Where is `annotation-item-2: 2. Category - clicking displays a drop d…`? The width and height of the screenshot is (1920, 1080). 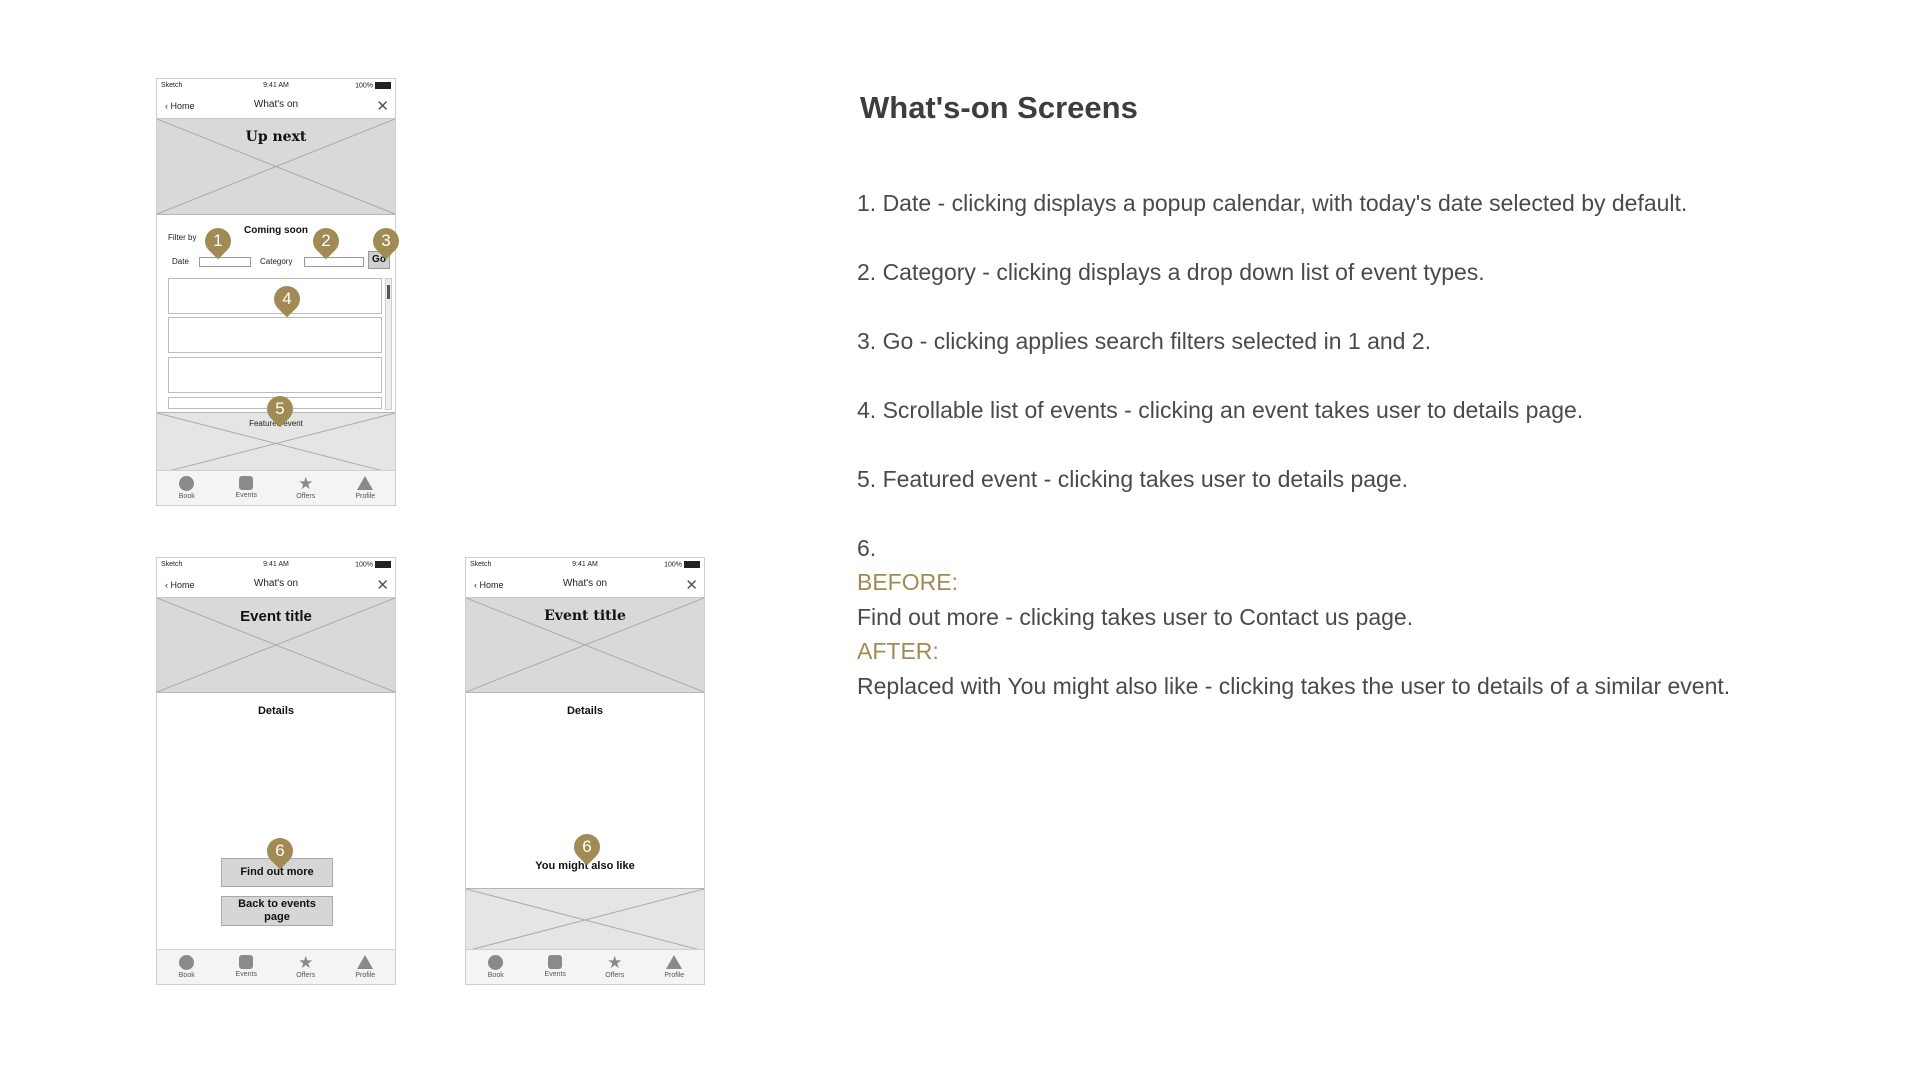 annotation-item-2: 2. Category - clicking displays a drop d… is located at coordinates (1171, 272).